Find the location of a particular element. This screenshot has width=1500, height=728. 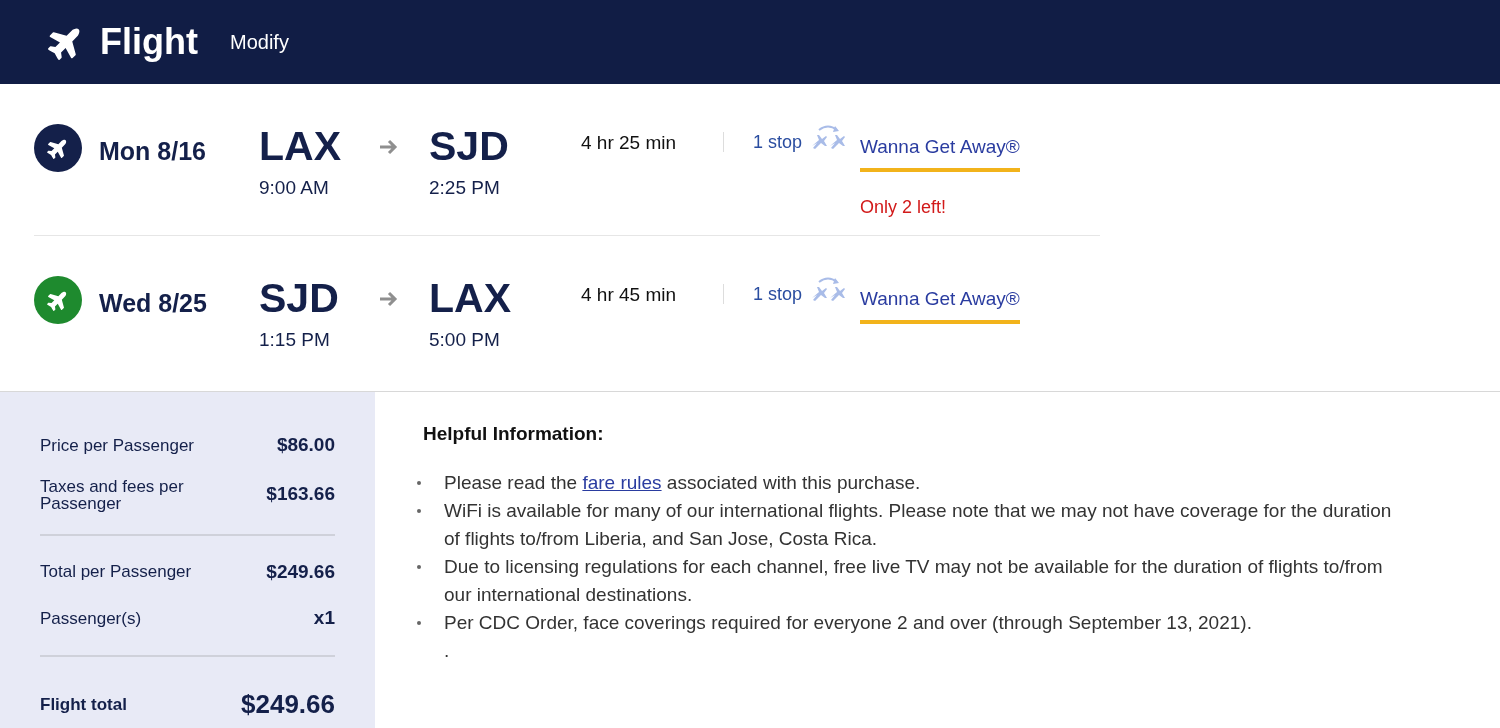

price-value: $86.00 is located at coordinates (305, 445).